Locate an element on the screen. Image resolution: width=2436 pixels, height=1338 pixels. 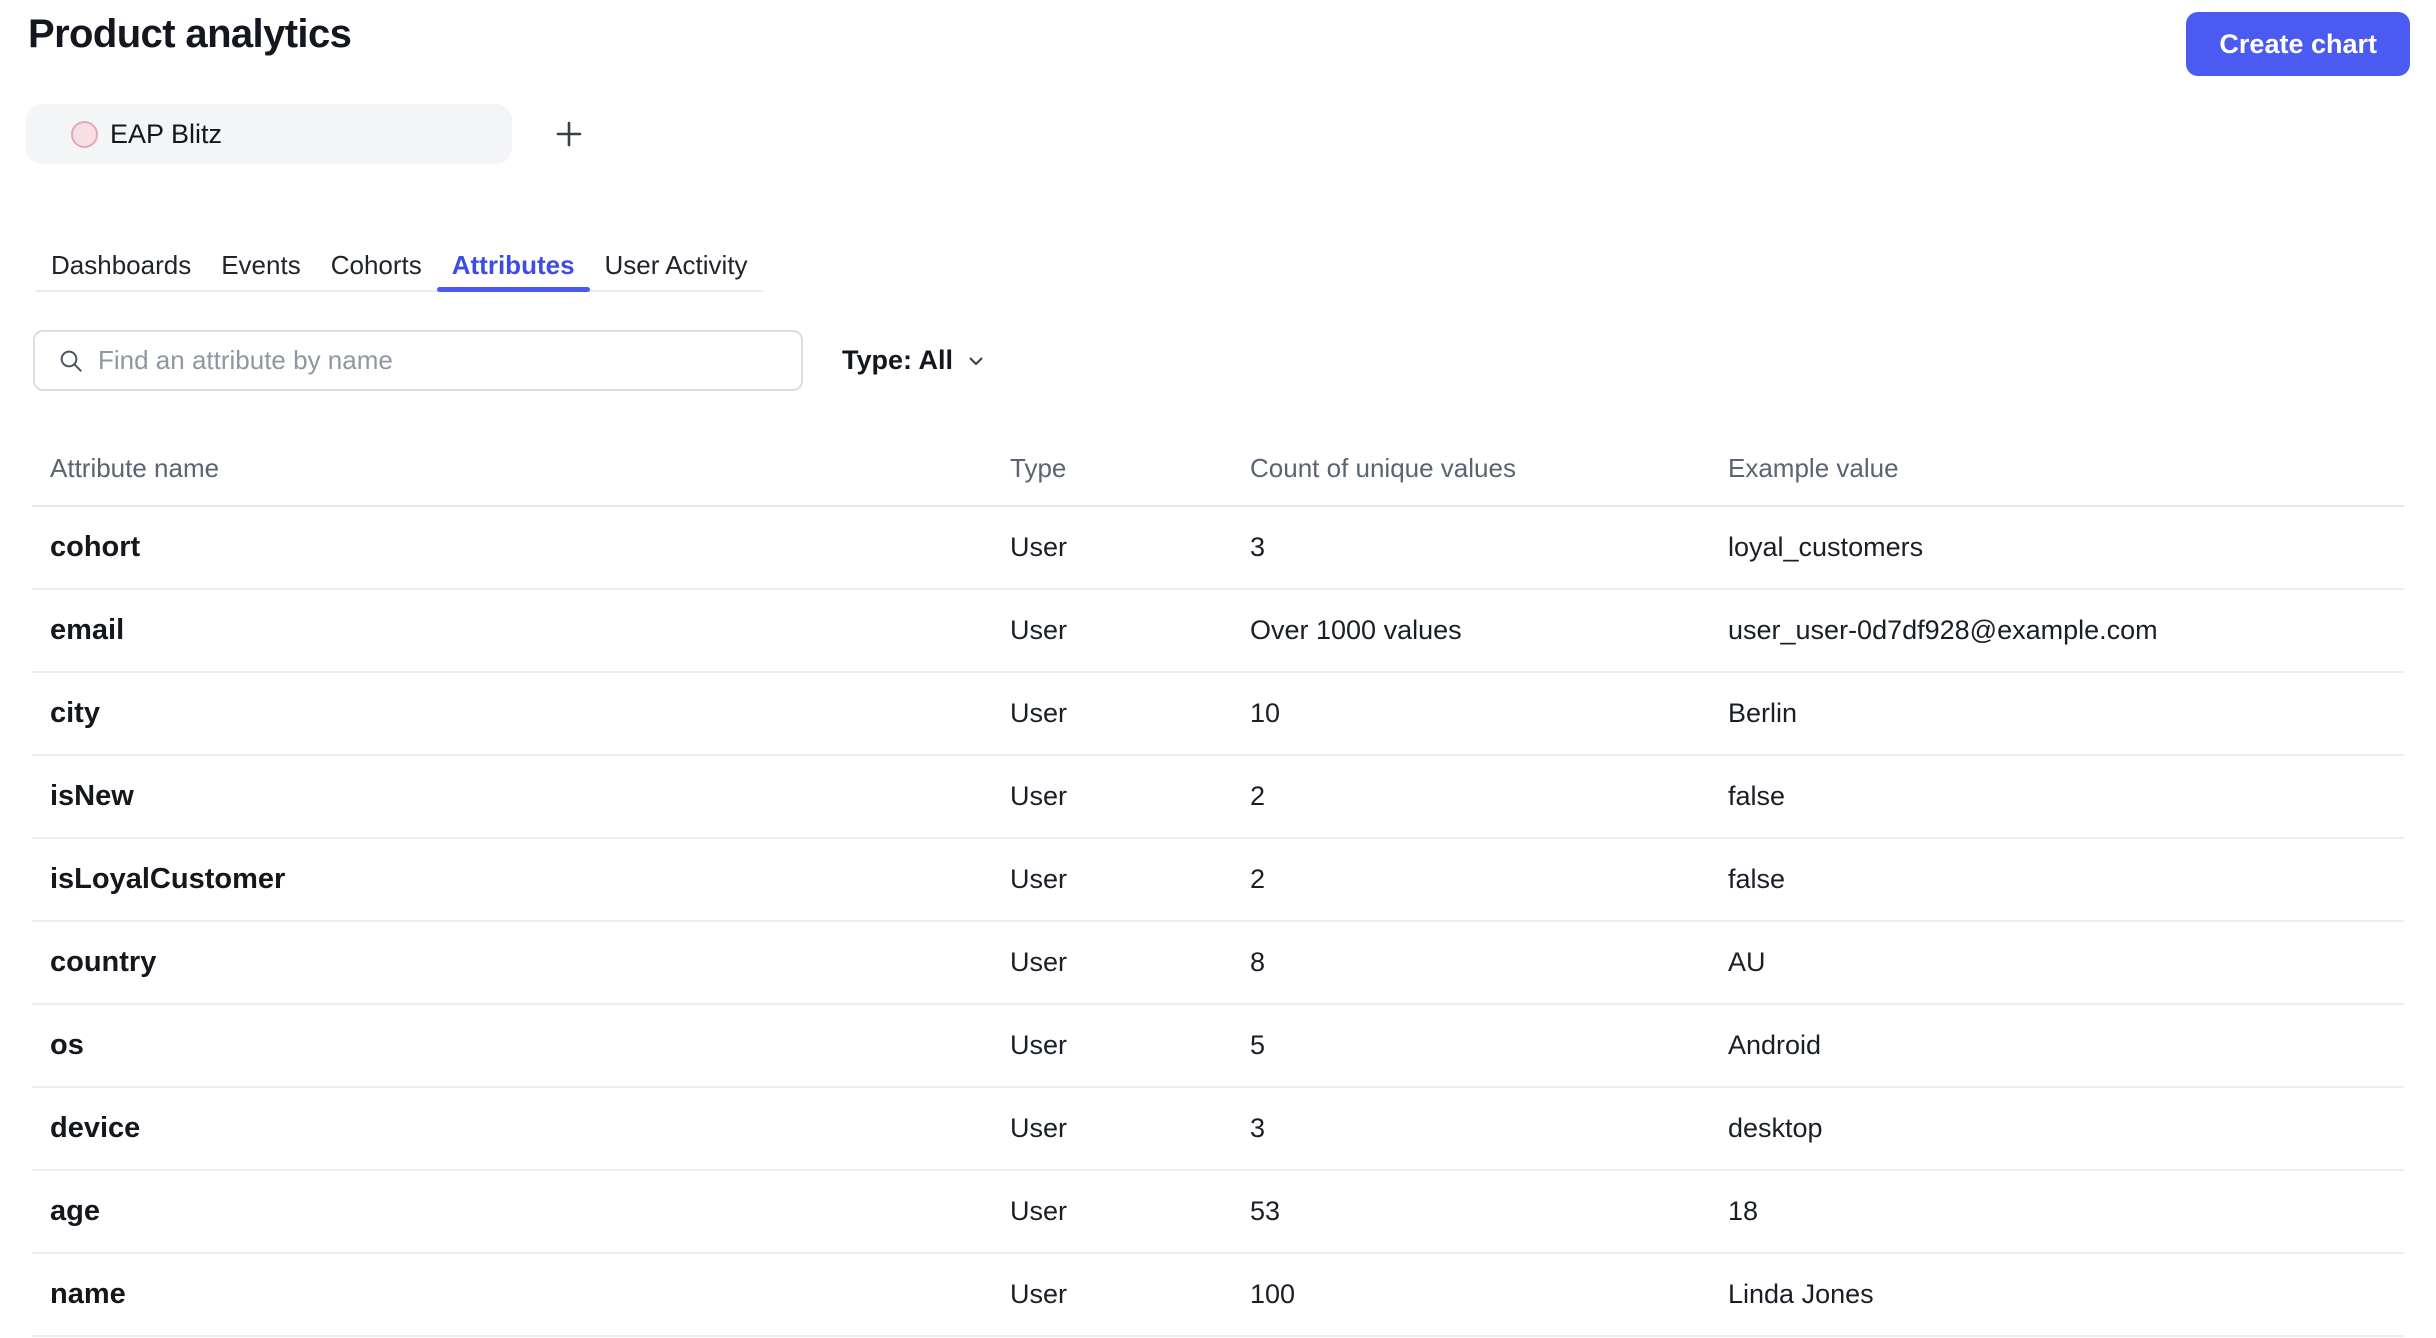
column-header-example: Example value is located at coordinates (2057, 469).